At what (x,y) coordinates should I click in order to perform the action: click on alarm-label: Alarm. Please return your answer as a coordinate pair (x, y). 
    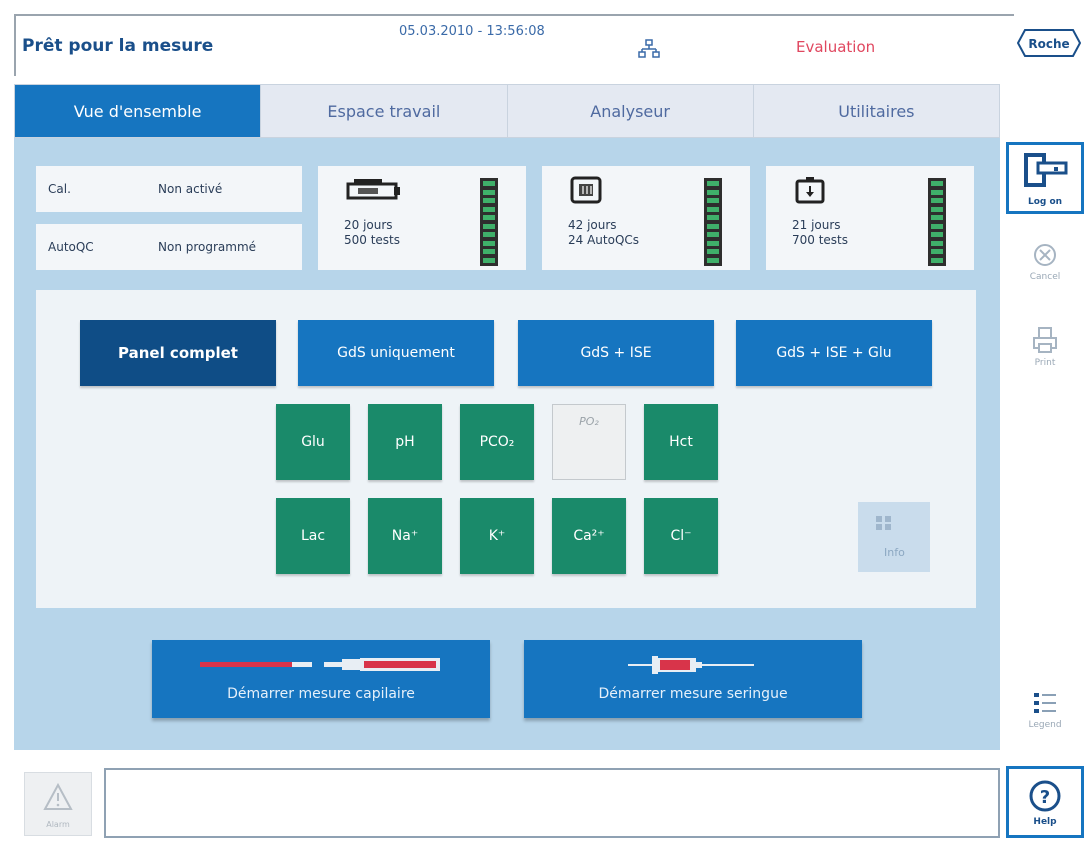
    Looking at the image, I should click on (58, 824).